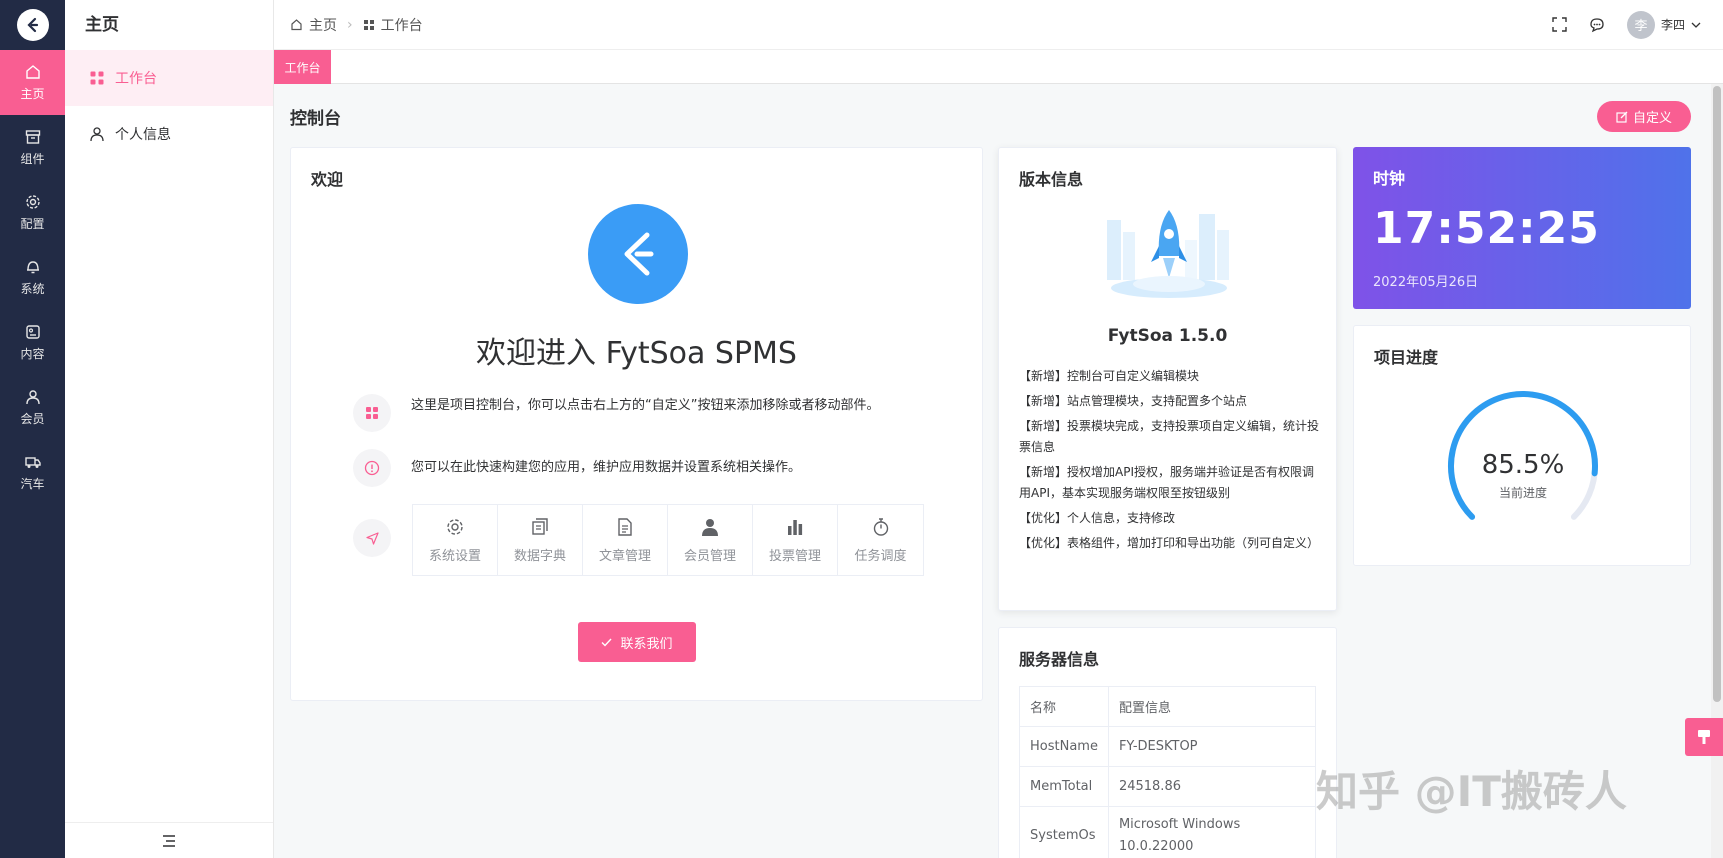  What do you see at coordinates (169, 429) in the screenshot?
I see `sub-sidebar: 主页 工作台 个人信息` at bounding box center [169, 429].